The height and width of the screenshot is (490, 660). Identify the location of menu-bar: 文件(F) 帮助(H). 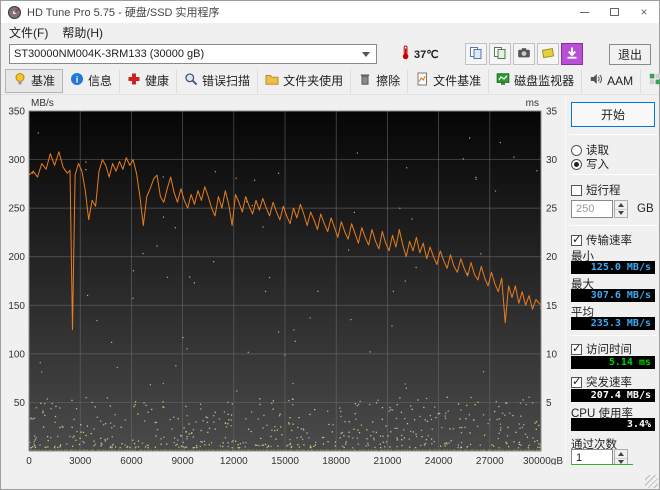
(330, 32).